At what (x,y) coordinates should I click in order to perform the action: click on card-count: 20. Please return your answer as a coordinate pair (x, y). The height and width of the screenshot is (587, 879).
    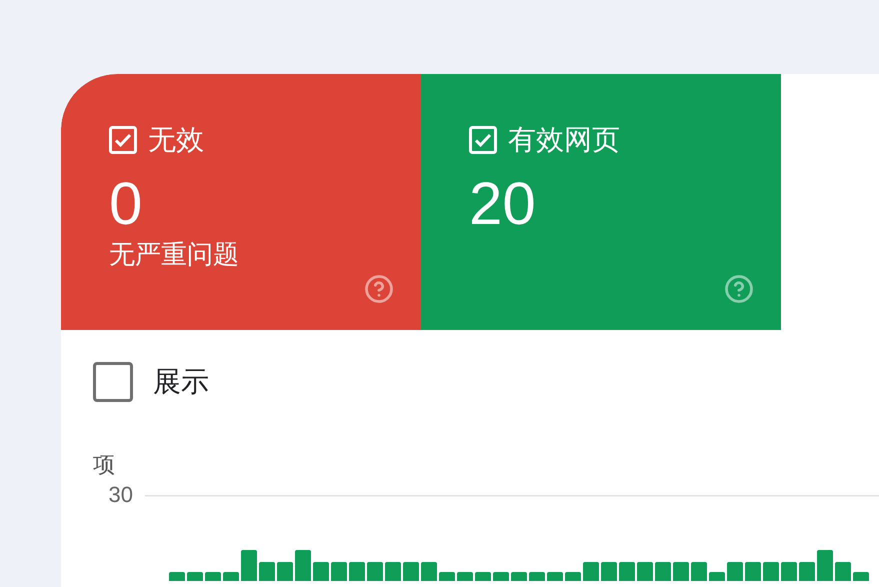
    Looking at the image, I should click on (503, 204).